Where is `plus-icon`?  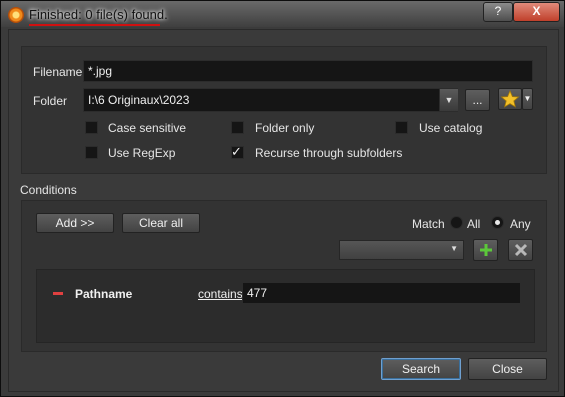
plus-icon is located at coordinates (485, 250).